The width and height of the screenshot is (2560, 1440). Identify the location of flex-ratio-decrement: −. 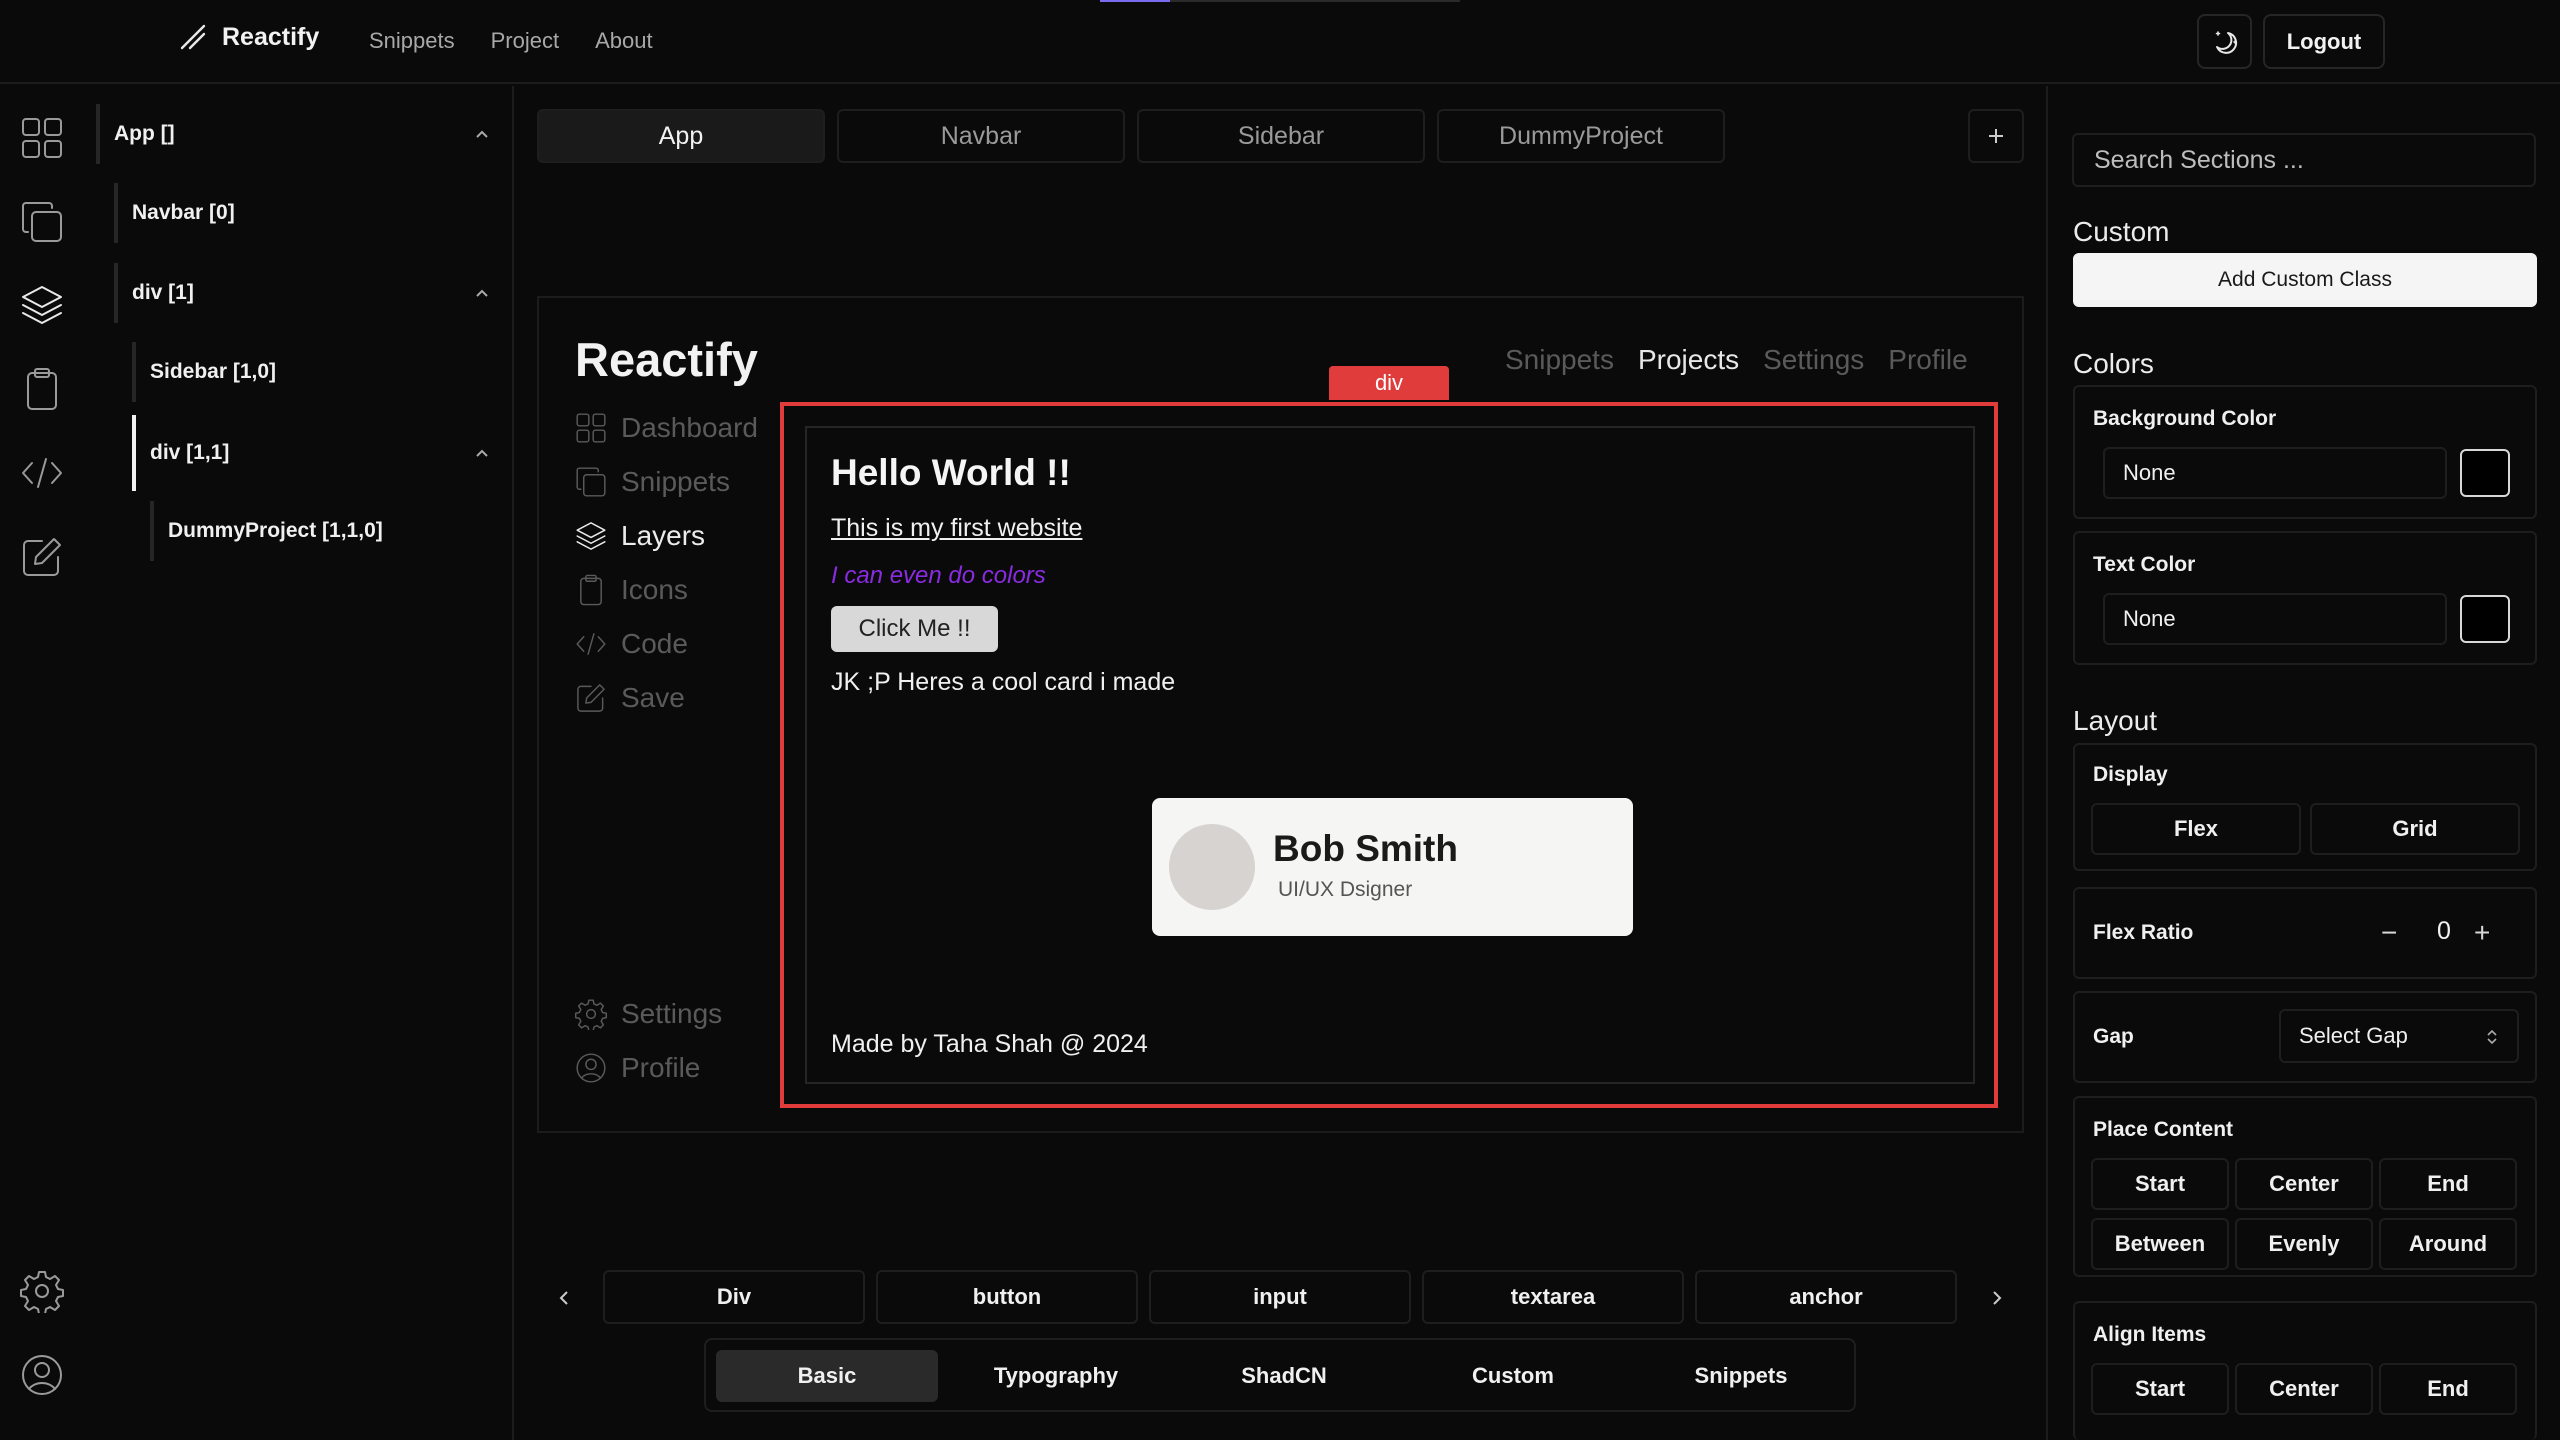
(2389, 933).